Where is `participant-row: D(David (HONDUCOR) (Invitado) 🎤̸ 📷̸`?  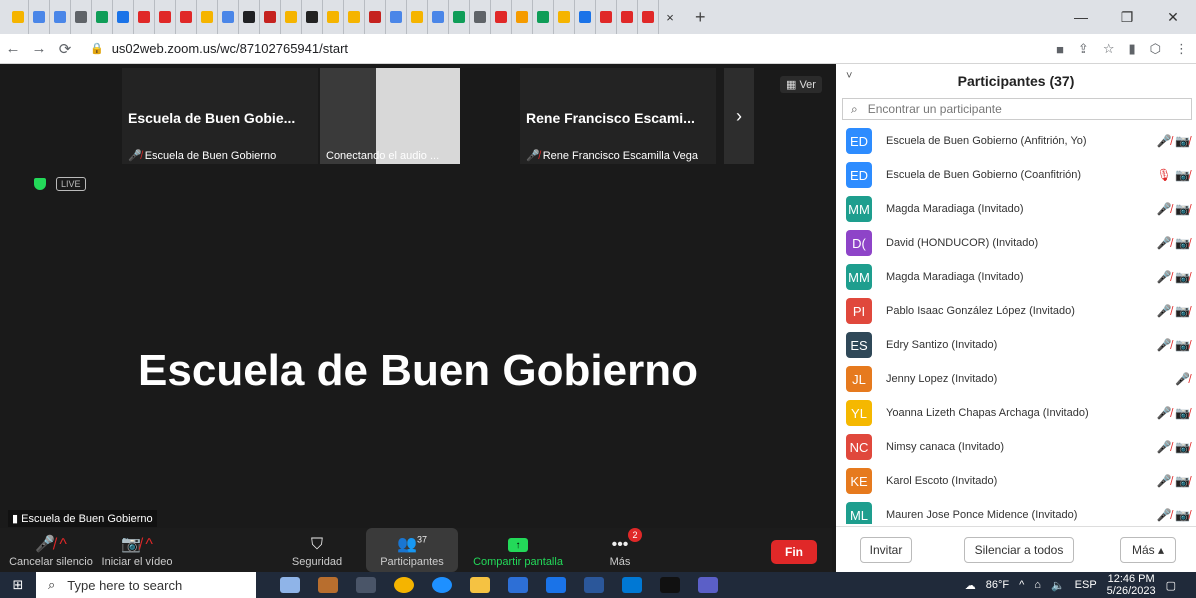 participant-row: D(David (HONDUCOR) (Invitado) 🎤̸ 📷̸ is located at coordinates (1016, 243).